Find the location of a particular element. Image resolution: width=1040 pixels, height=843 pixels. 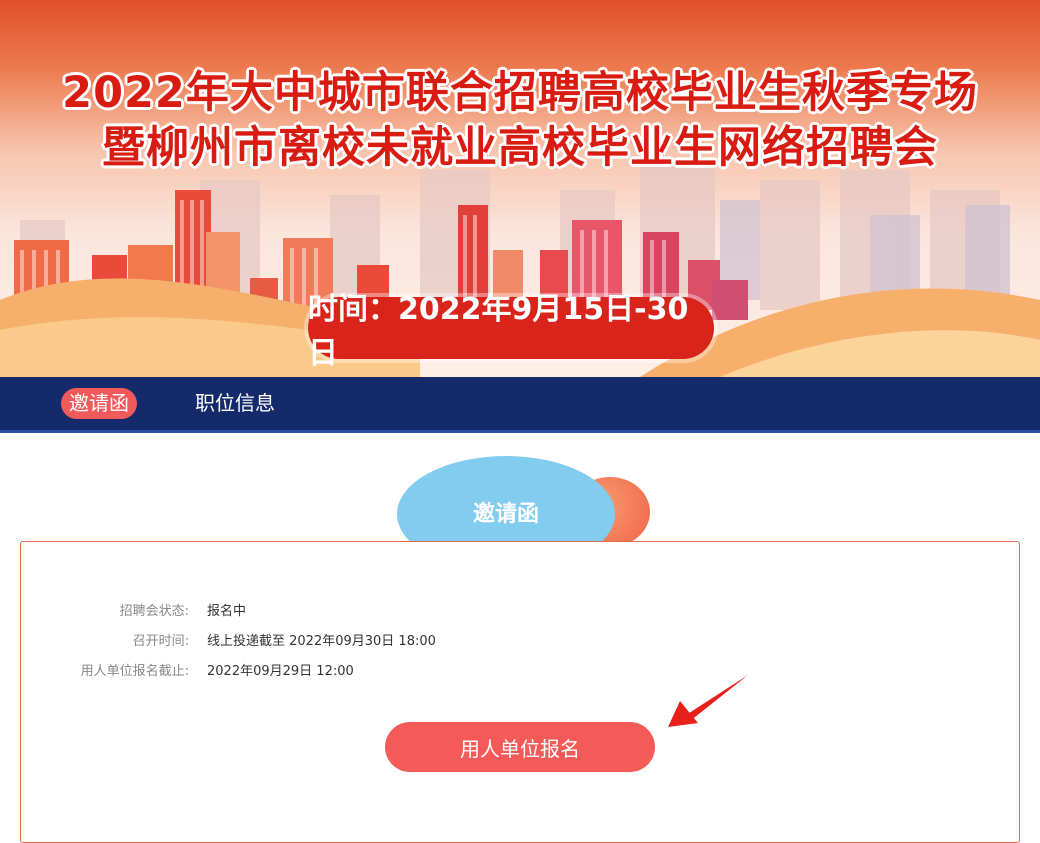

info-row-status: 招聘会状态: 报名中 is located at coordinates (520, 610).